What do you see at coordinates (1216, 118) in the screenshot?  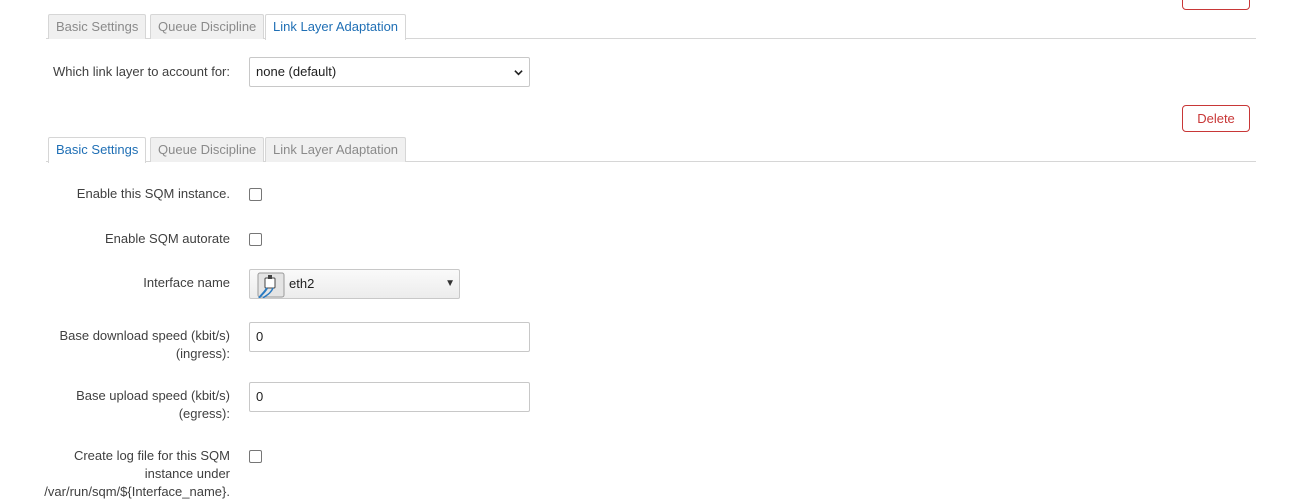 I see `delete-button: Delete` at bounding box center [1216, 118].